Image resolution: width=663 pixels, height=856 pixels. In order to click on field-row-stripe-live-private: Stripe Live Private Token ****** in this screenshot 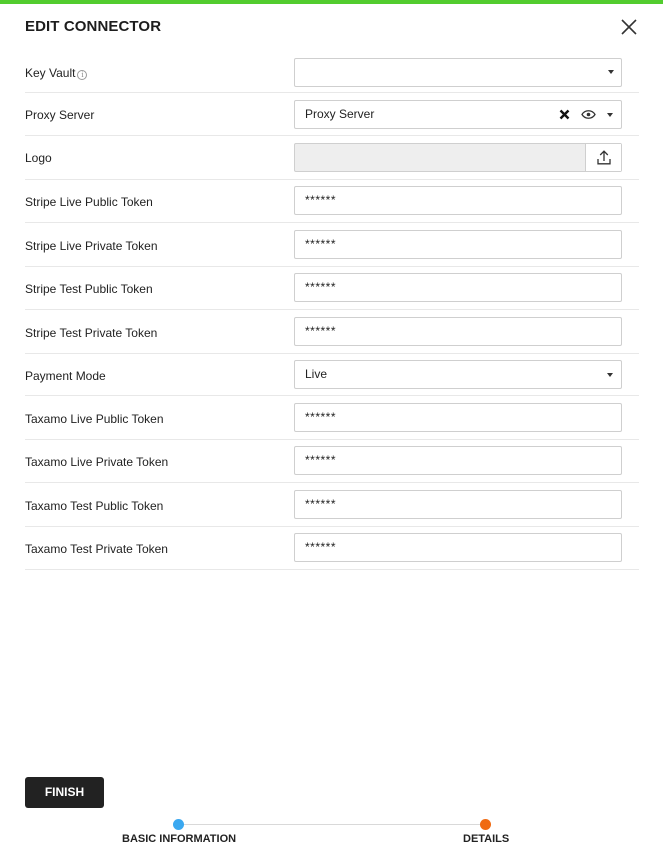, I will do `click(332, 245)`.